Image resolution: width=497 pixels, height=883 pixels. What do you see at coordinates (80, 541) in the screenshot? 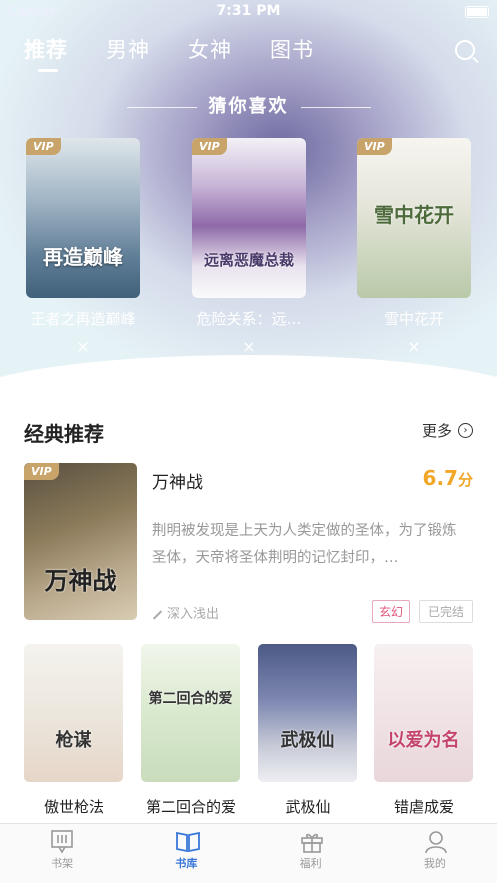
I see `featured-book-cover: VIP 万神战` at bounding box center [80, 541].